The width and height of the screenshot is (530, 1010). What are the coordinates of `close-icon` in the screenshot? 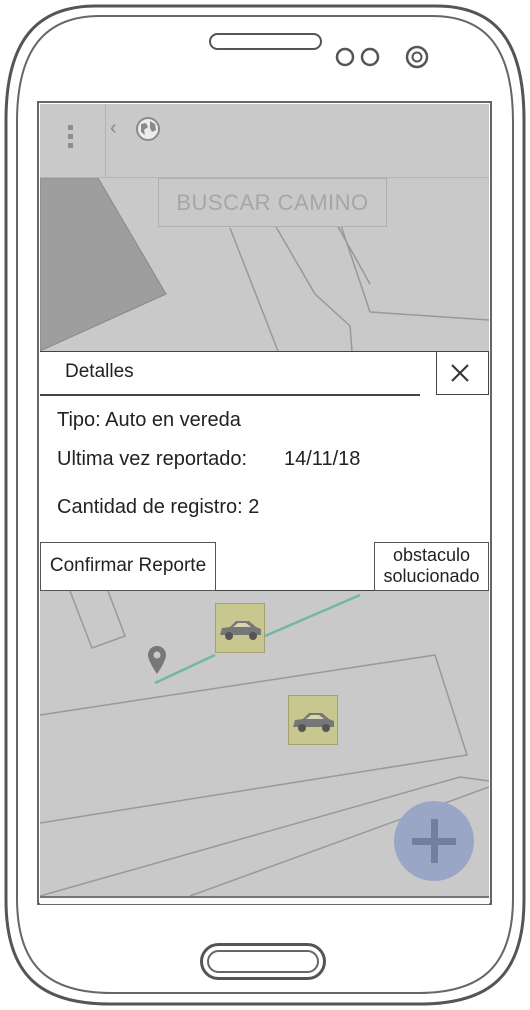 It's located at (460, 373).